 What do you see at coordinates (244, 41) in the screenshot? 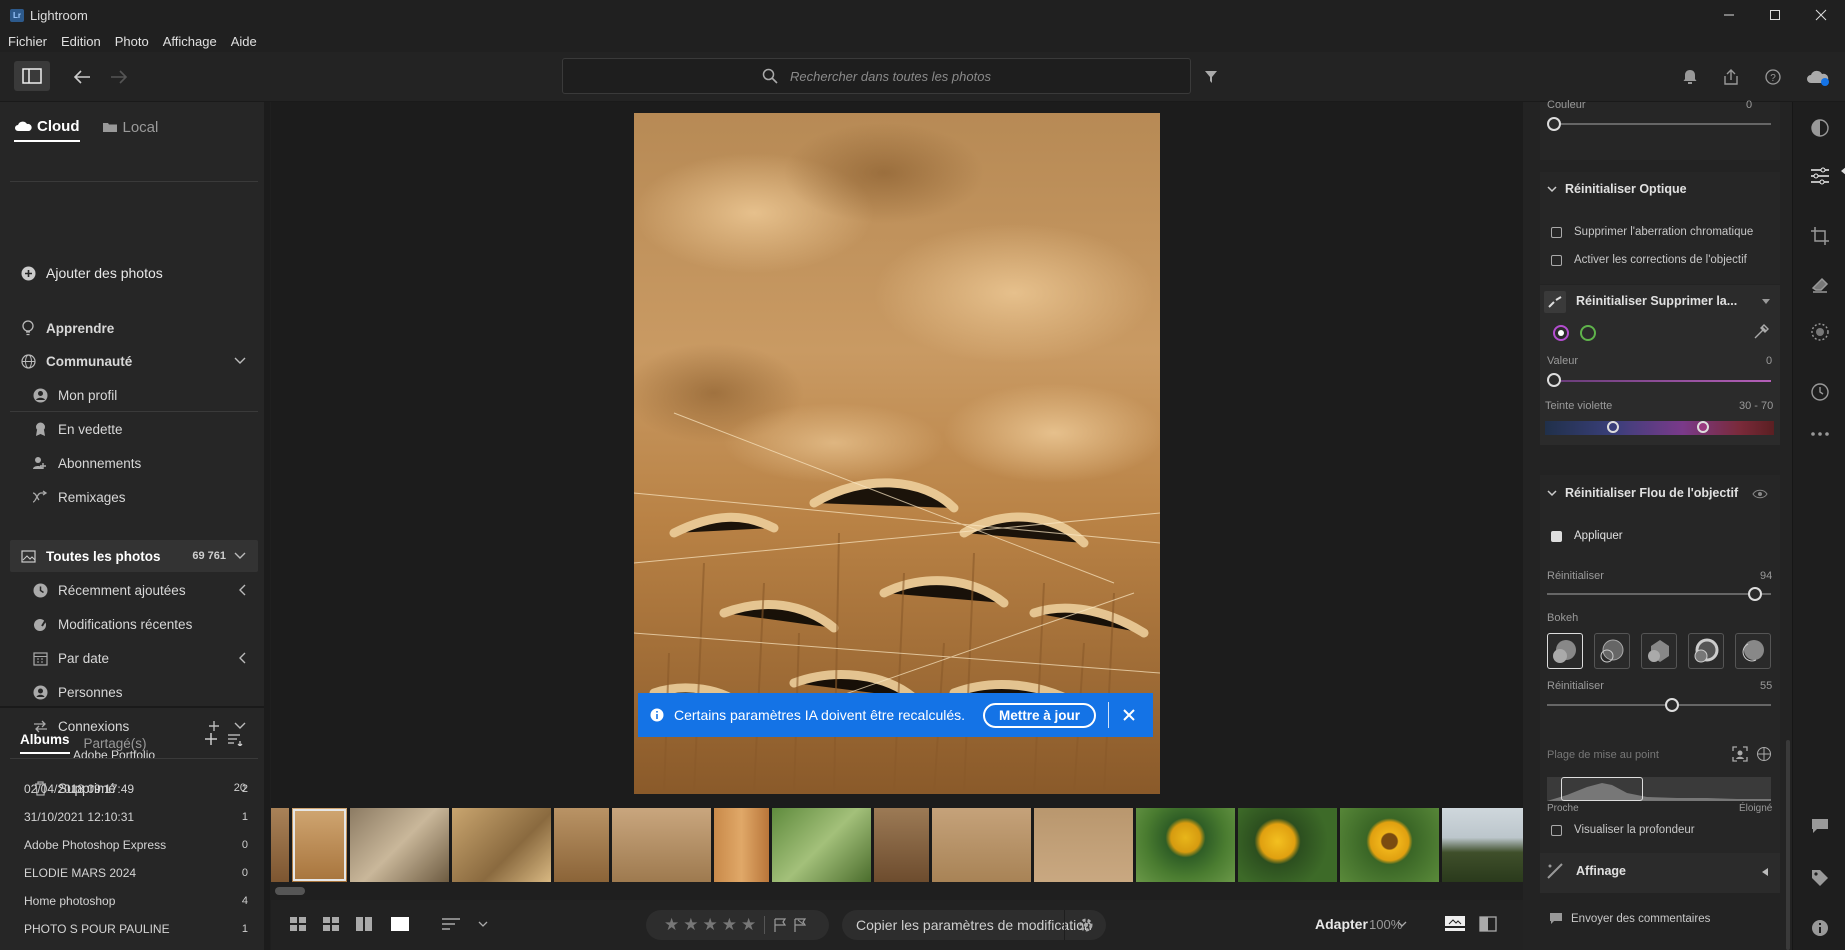
I see `menu-aide: Aide` at bounding box center [244, 41].